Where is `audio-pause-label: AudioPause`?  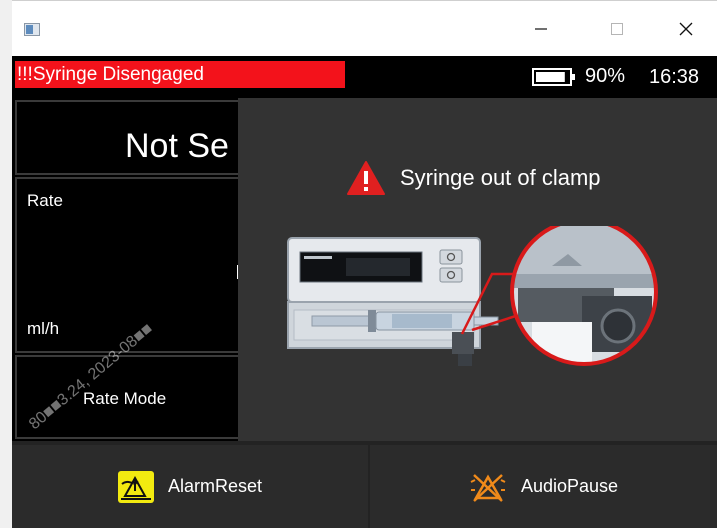
audio-pause-label: AudioPause is located at coordinates (569, 486).